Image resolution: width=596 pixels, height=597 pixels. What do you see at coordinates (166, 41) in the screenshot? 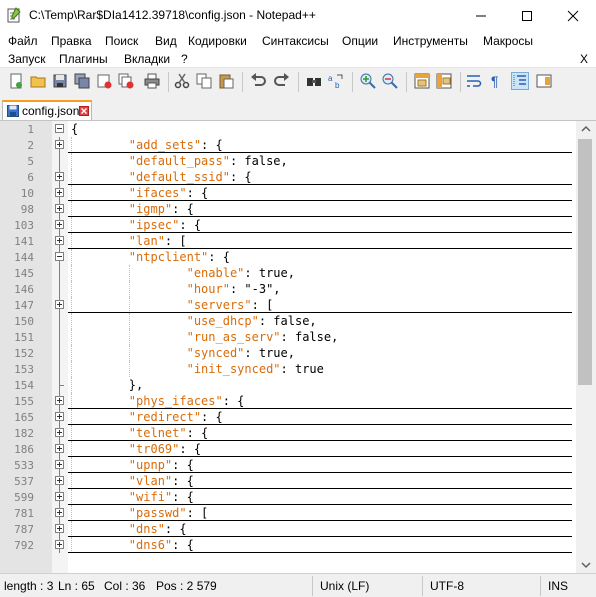
I see `menu-view: Вид` at bounding box center [166, 41].